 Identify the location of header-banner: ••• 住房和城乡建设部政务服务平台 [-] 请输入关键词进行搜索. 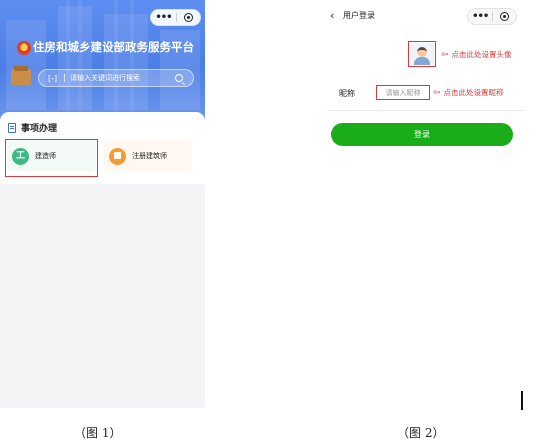
(102, 62).